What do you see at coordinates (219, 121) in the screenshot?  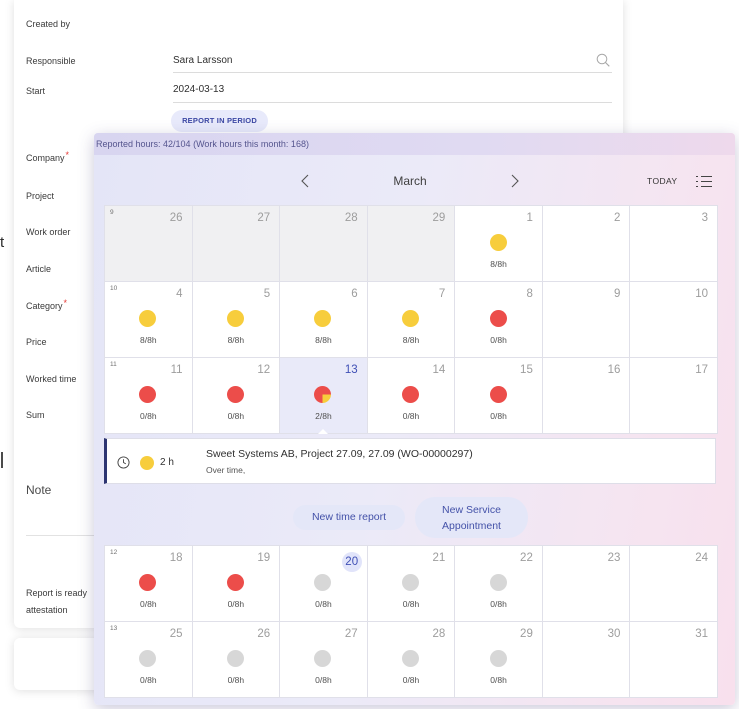 I see `report-in-period-button: REPORT IN PERIOD` at bounding box center [219, 121].